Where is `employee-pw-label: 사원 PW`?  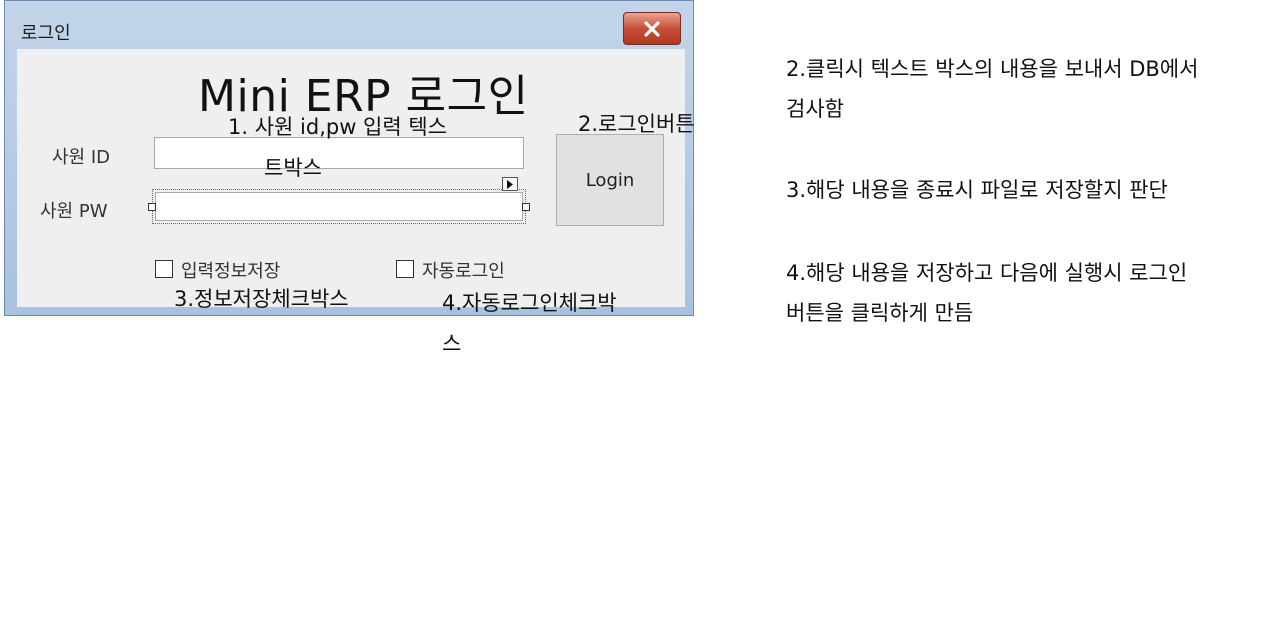 employee-pw-label: 사원 PW is located at coordinates (74, 211).